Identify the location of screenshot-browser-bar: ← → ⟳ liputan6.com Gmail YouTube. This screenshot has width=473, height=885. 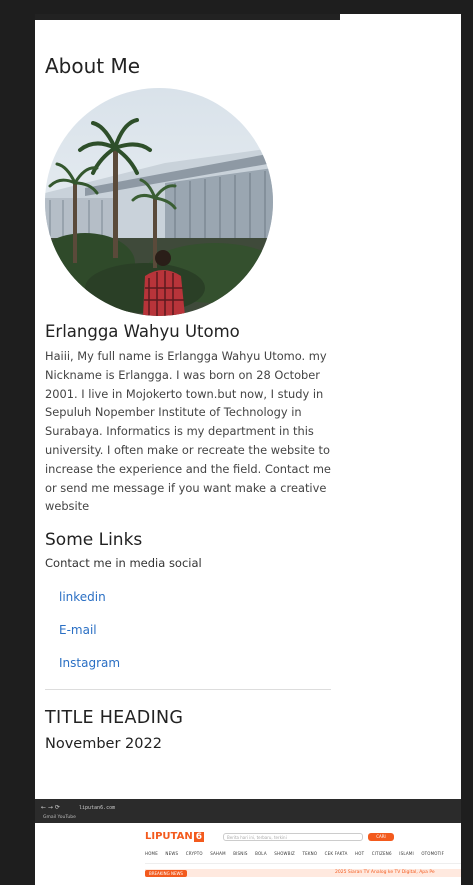
(248, 811).